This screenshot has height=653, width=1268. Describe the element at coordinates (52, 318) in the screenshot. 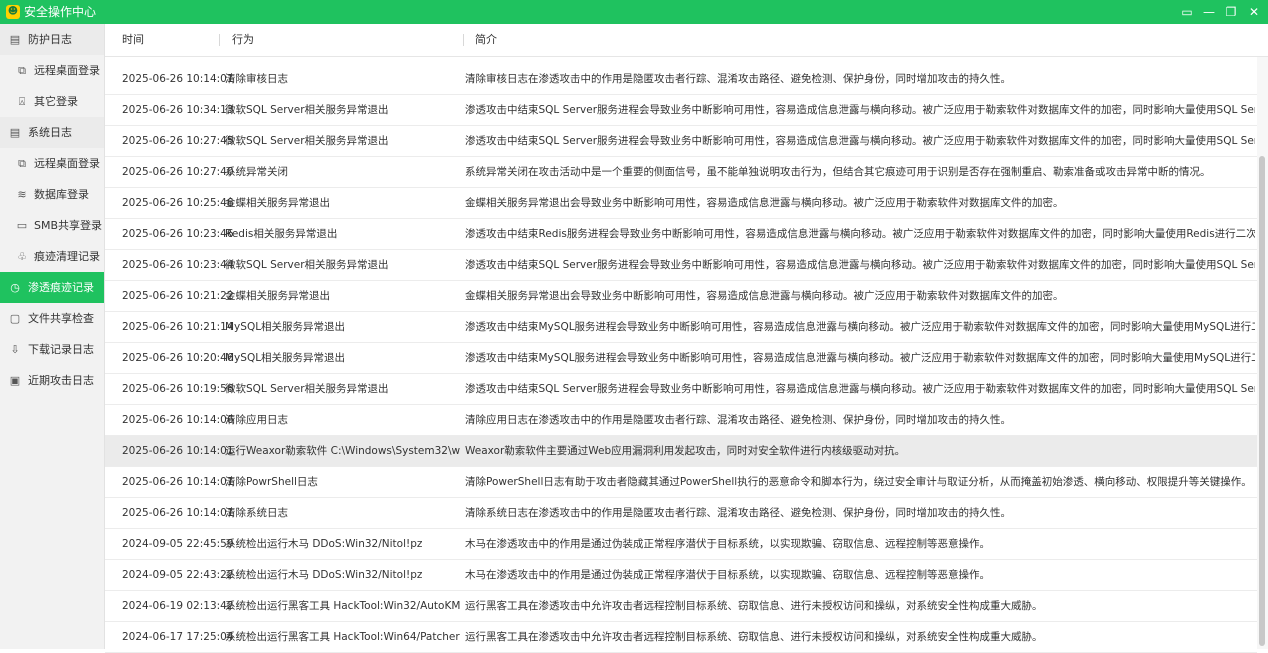

I see `sidebar-item-file-share-check: ▢ 文件共享检查` at that location.